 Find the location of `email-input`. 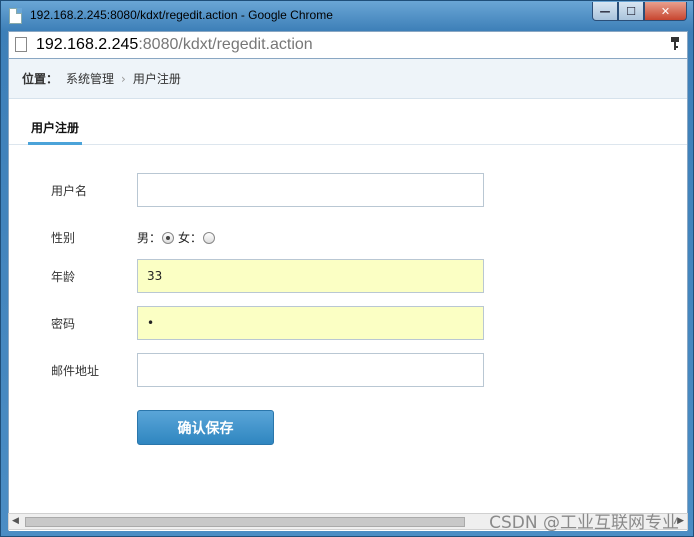

email-input is located at coordinates (310, 370).